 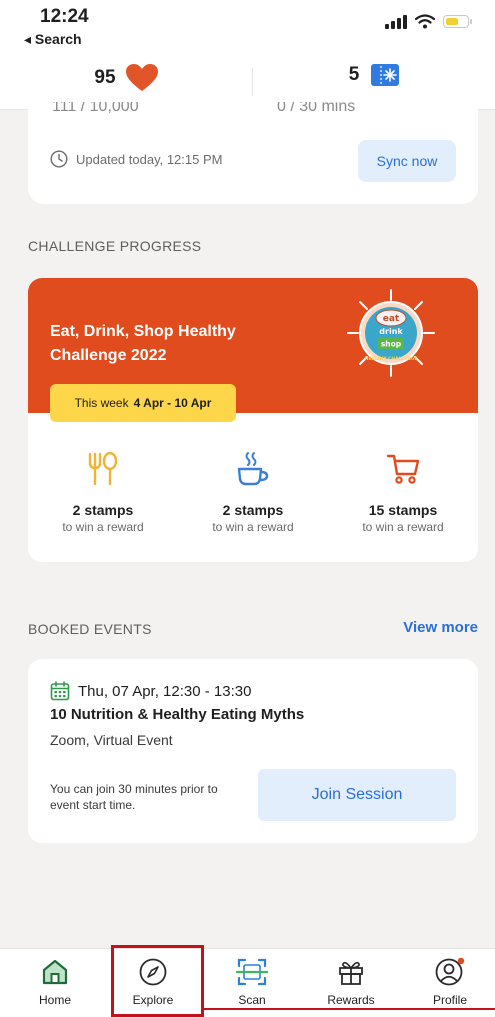 I want to click on stamps-counter: 5, so click(x=374, y=75).